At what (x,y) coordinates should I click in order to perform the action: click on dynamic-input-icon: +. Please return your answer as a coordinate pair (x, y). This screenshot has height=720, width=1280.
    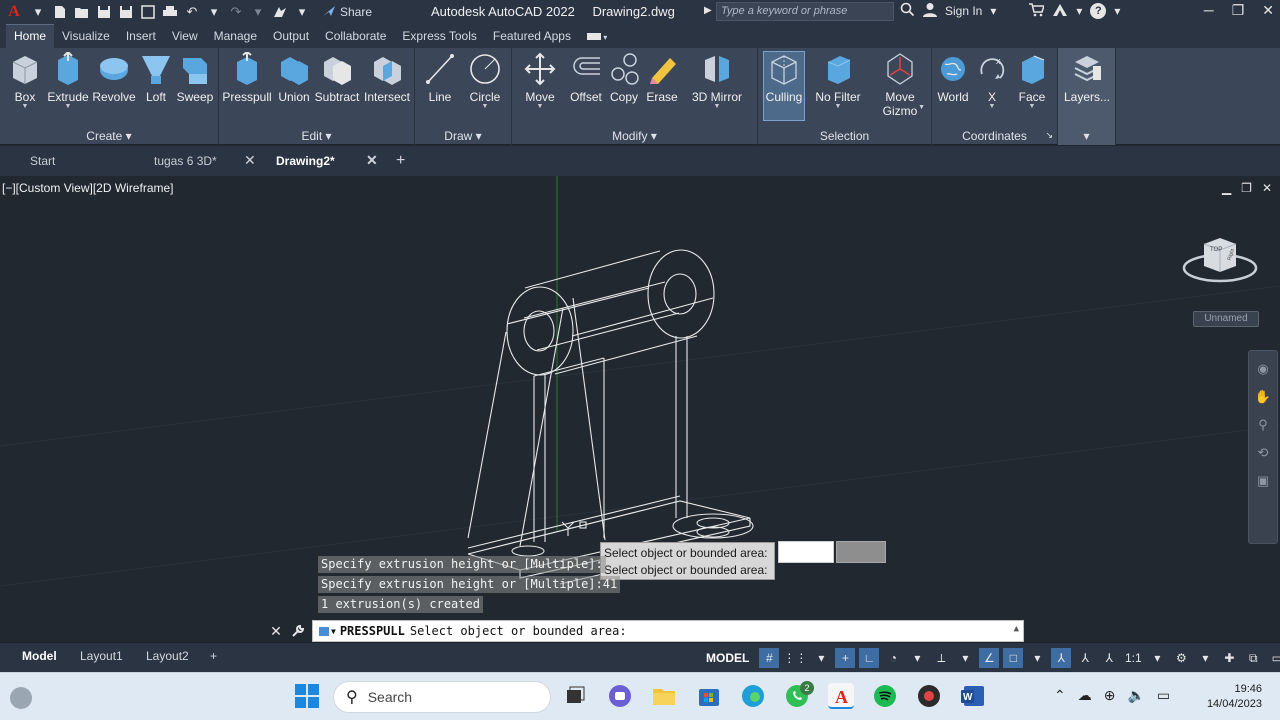
    Looking at the image, I should click on (845, 658).